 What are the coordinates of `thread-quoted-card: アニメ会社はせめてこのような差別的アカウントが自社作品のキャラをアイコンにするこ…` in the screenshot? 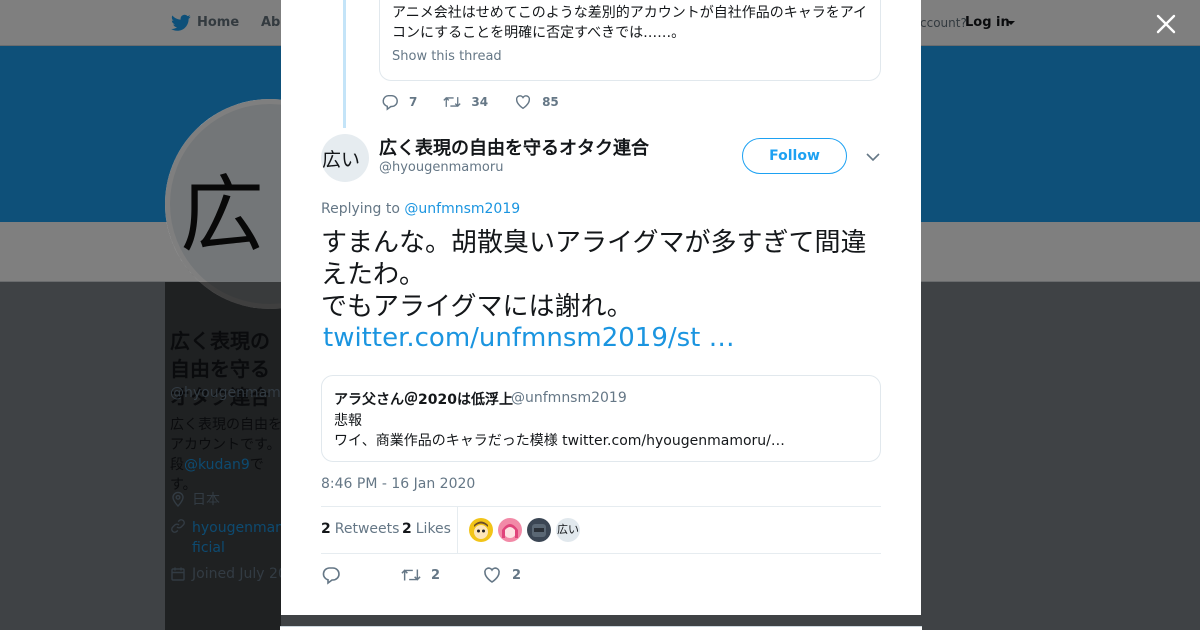 It's located at (630, 40).